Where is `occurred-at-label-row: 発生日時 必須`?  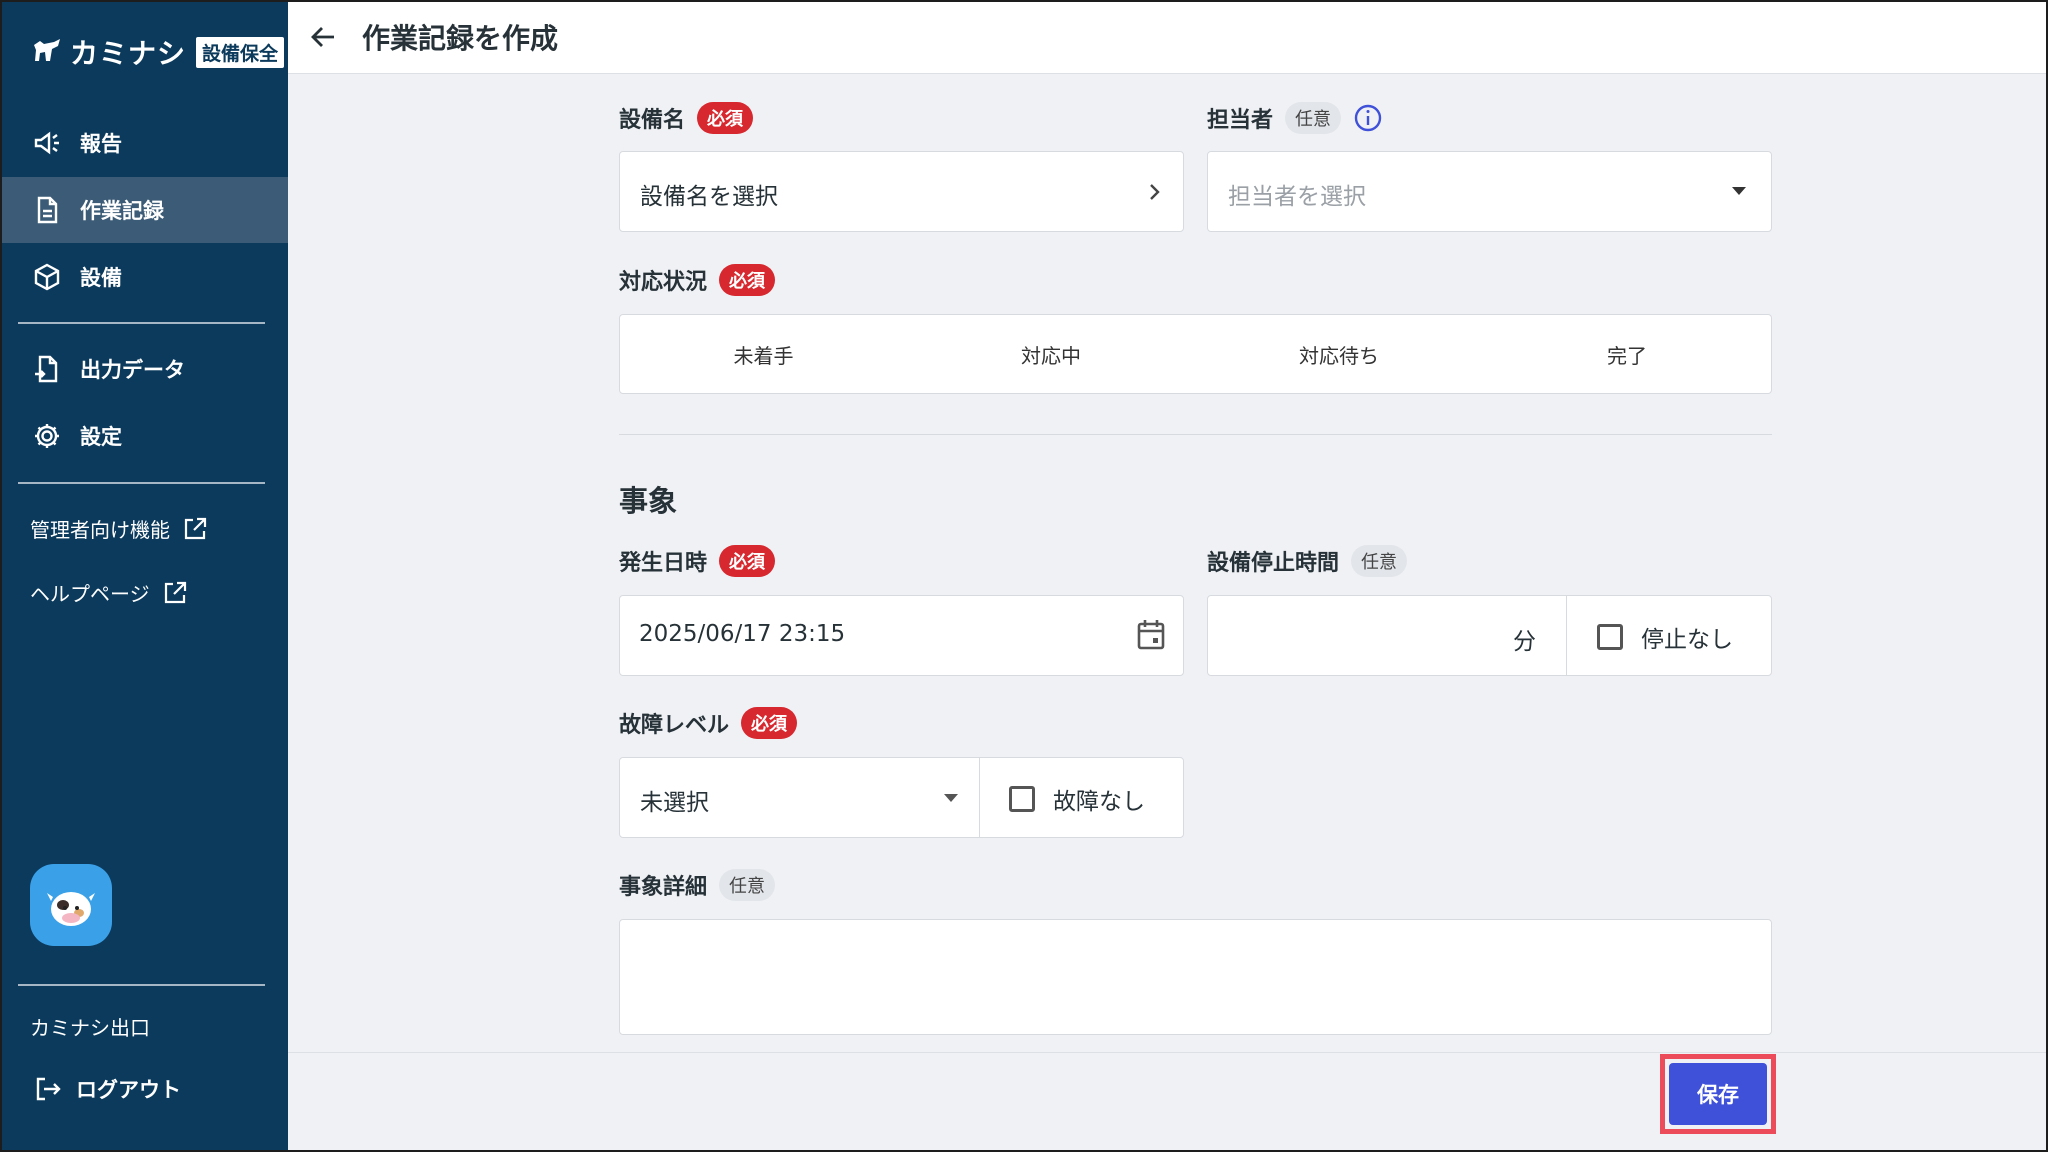 occurred-at-label-row: 発生日時 必須 is located at coordinates (697, 561).